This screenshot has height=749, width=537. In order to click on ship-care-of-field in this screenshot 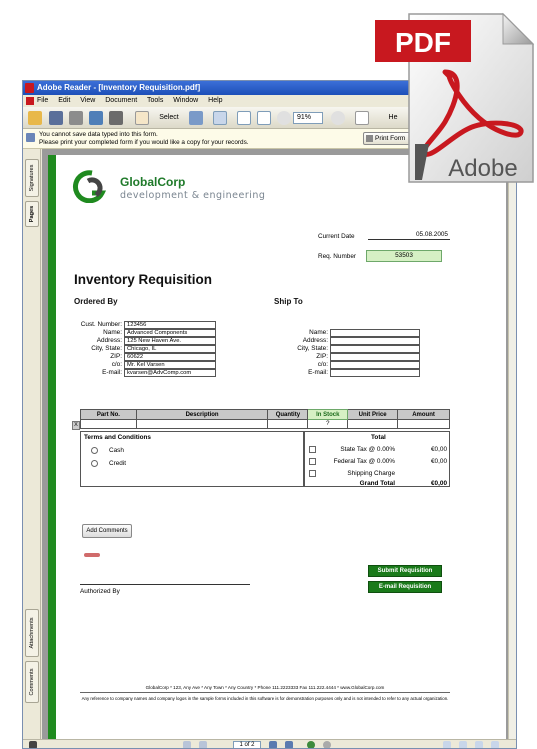, I will do `click(375, 365)`.